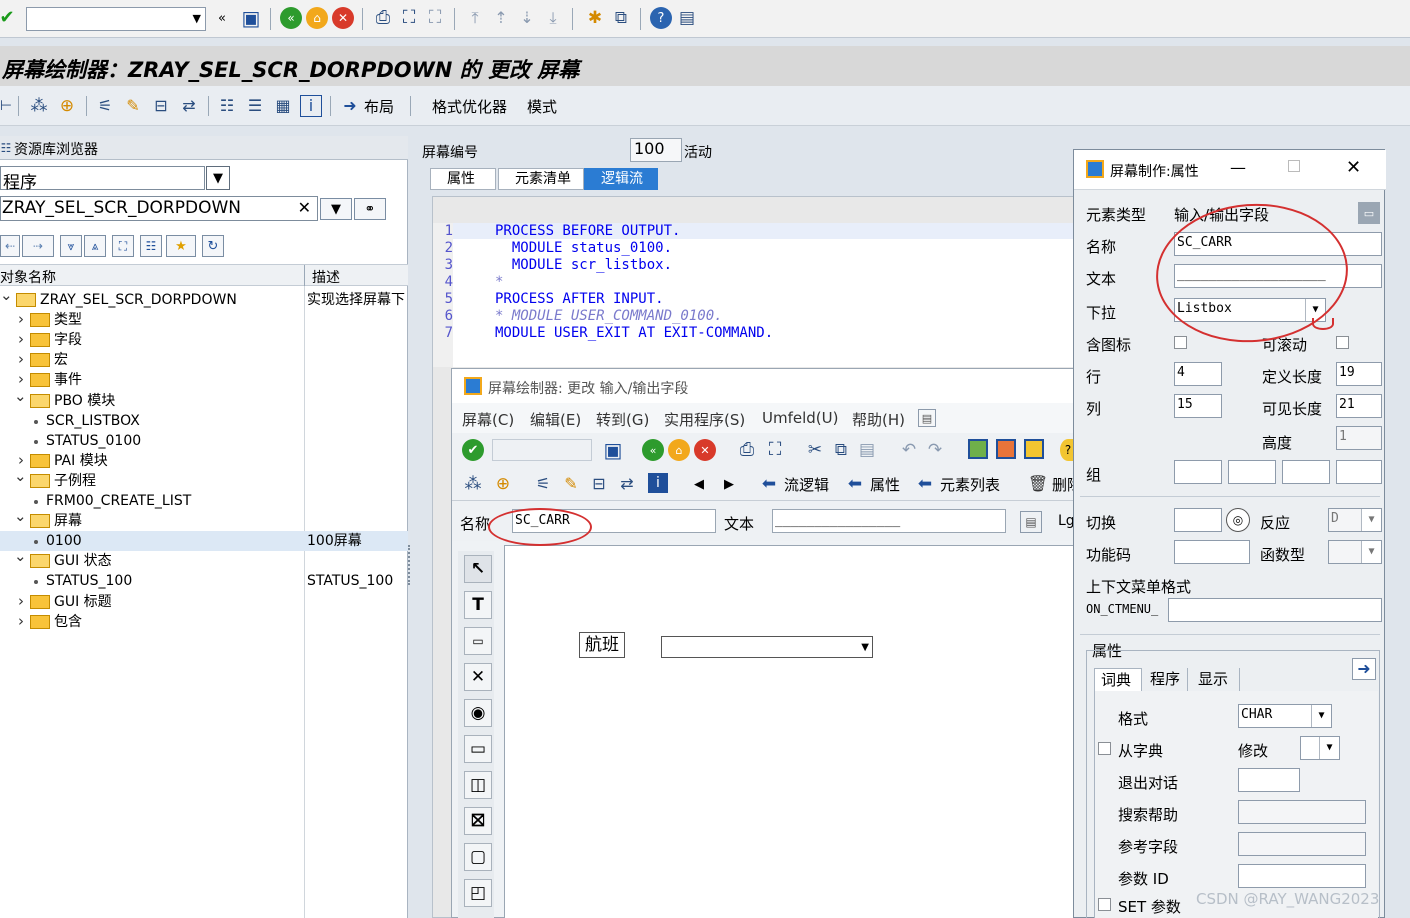  Describe the element at coordinates (1198, 374) in the screenshot. I see `row-field: 4` at that location.